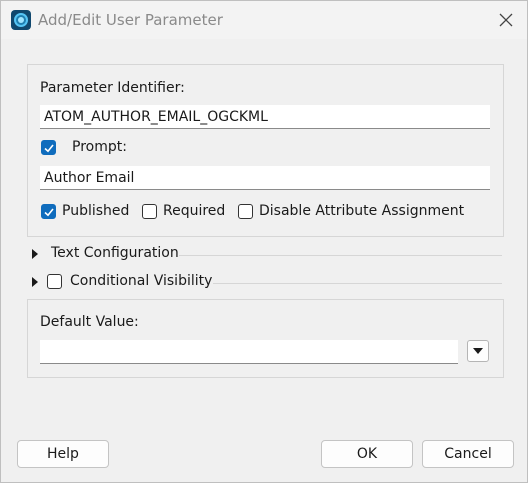 The width and height of the screenshot is (528, 483). I want to click on conditional-visibility-header: Conditional Visibility, so click(141, 281).